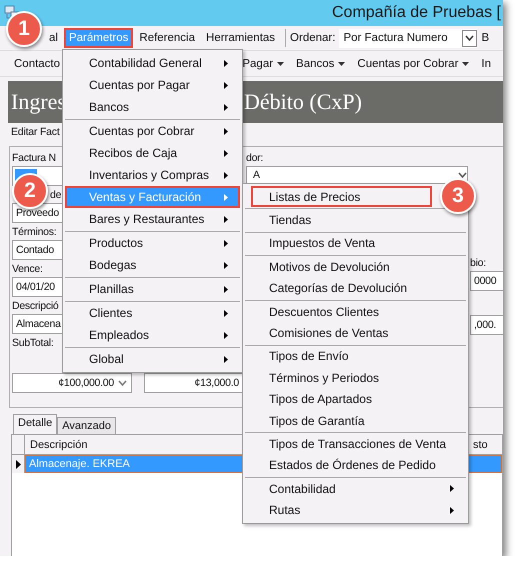  What do you see at coordinates (34, 159) in the screenshot?
I see `field-label: Factura N` at bounding box center [34, 159].